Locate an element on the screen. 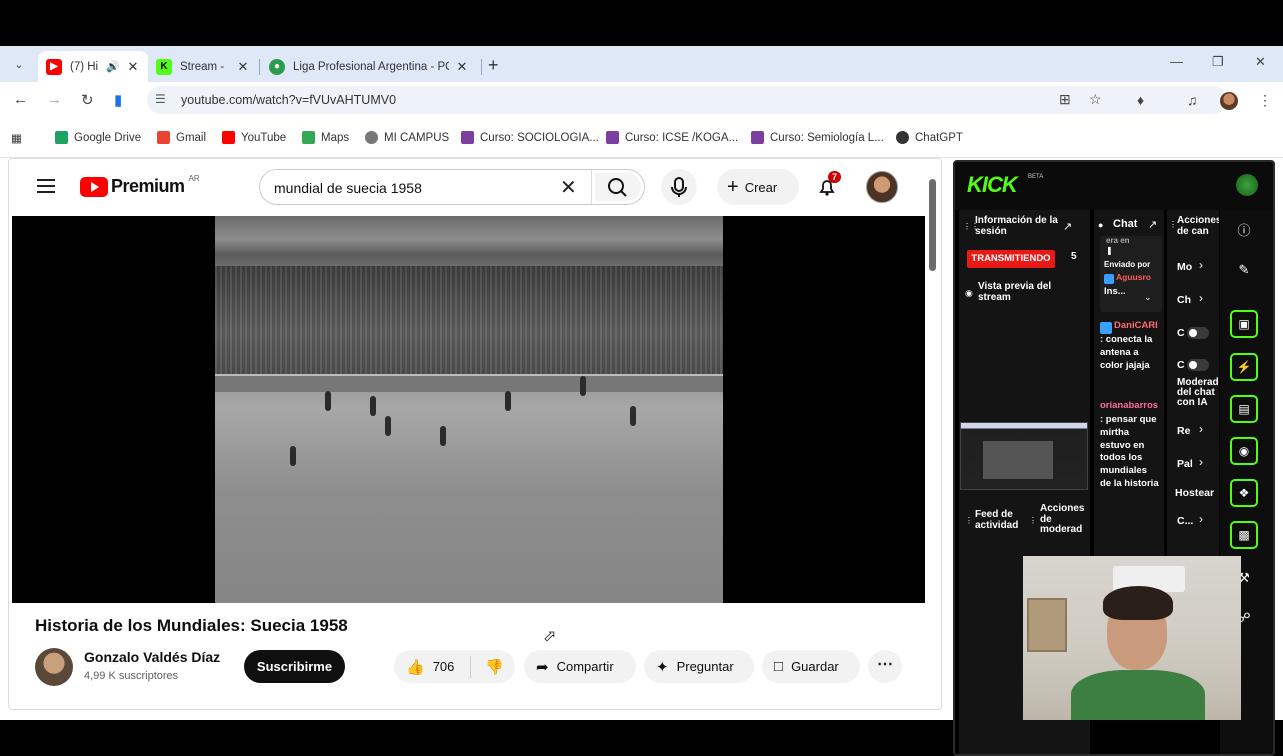 This screenshot has height=756, width=1283. reload-icon: ↻ is located at coordinates (87, 100).